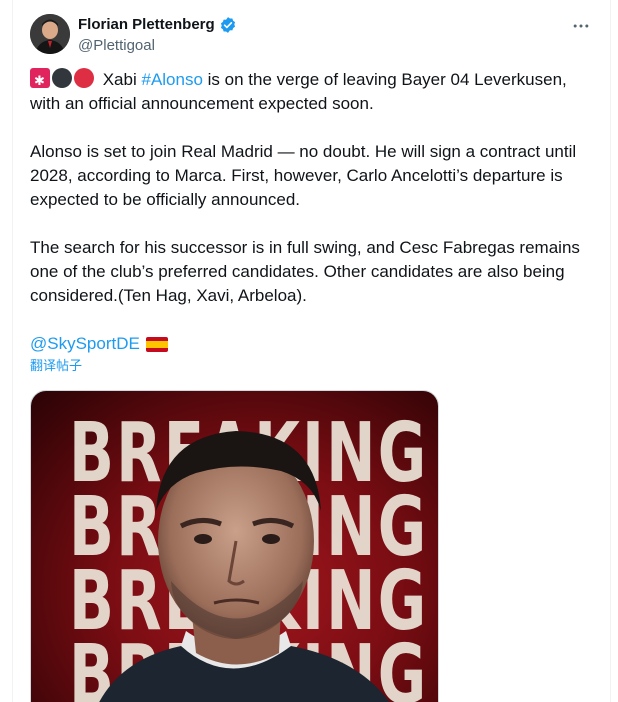 This screenshot has height=702, width=618. I want to click on mention-link: @SkySportDE, so click(85, 344).